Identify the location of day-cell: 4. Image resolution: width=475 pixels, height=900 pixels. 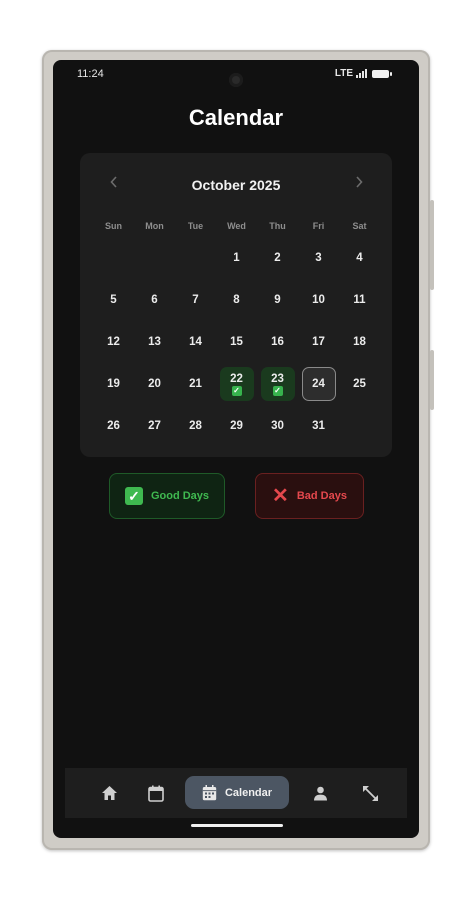
(359, 258).